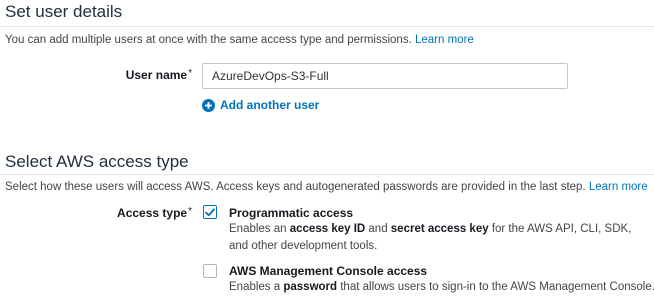 The image size is (654, 296). I want to click on plus-circle-icon, so click(208, 105).